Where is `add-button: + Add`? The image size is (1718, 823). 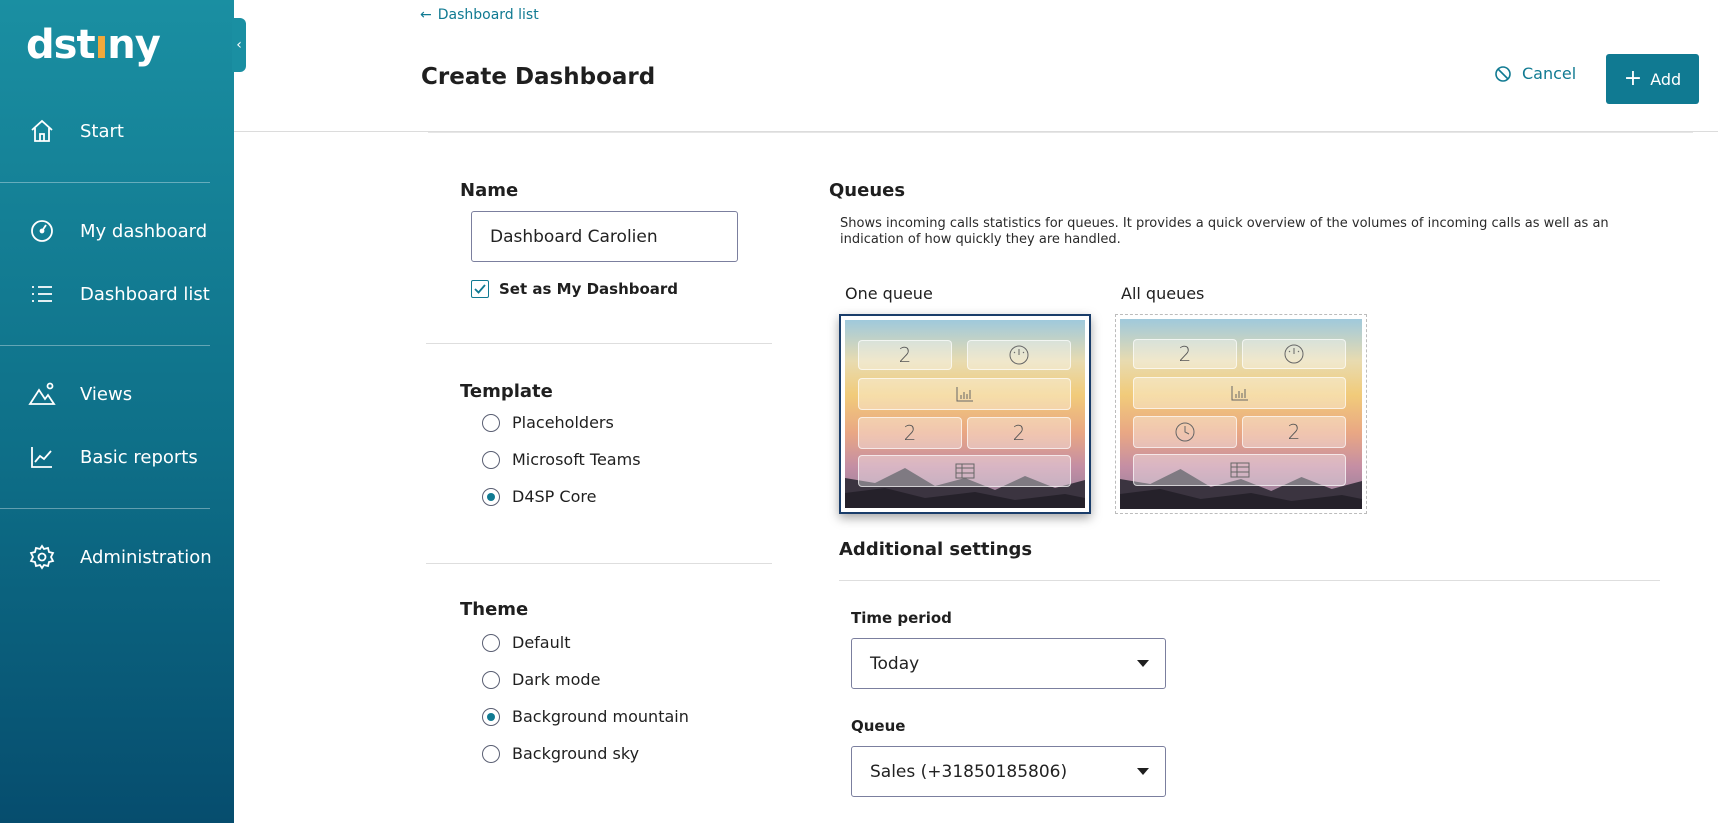
add-button: + Add is located at coordinates (1652, 79).